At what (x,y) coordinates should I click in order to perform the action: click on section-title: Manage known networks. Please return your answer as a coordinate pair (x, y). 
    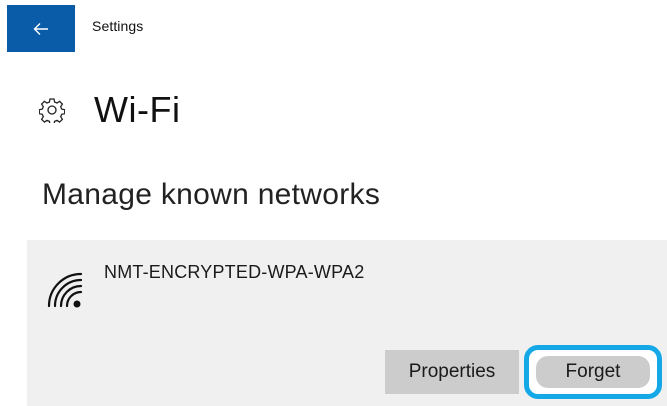
    Looking at the image, I should click on (211, 194).